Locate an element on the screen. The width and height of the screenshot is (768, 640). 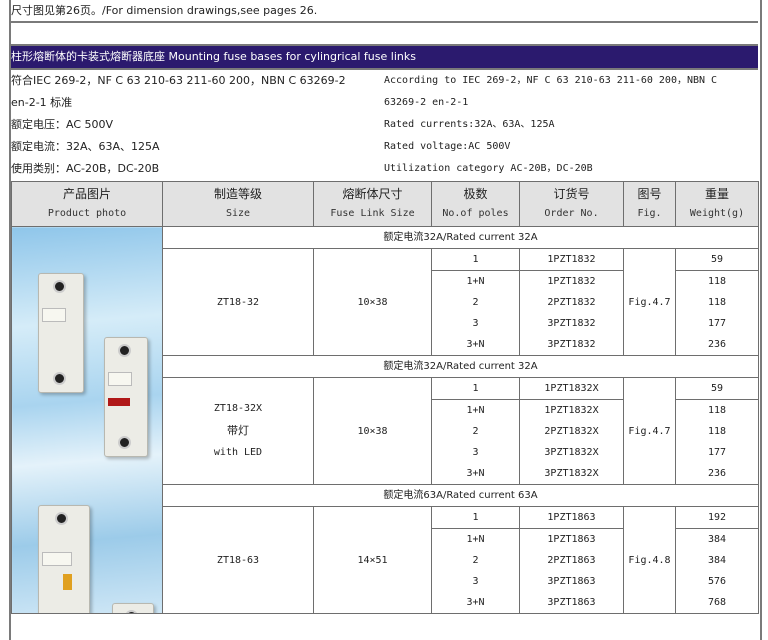
order-no-cell: 2PZT1832X is located at coordinates (571, 431).